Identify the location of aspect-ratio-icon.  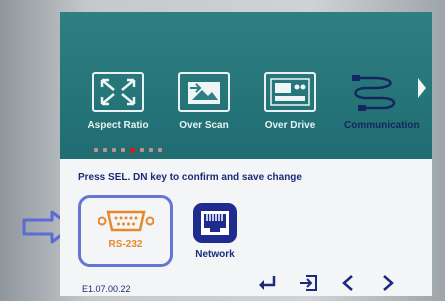
(118, 92).